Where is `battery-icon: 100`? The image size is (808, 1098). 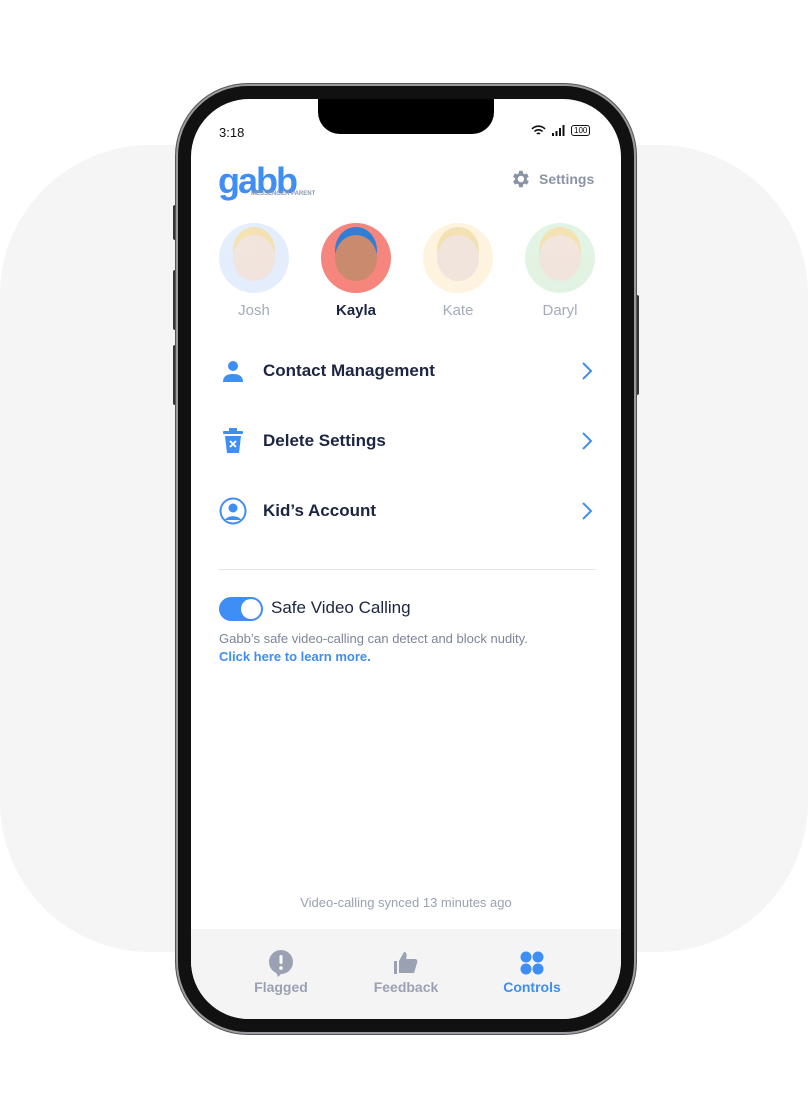 battery-icon: 100 is located at coordinates (581, 130).